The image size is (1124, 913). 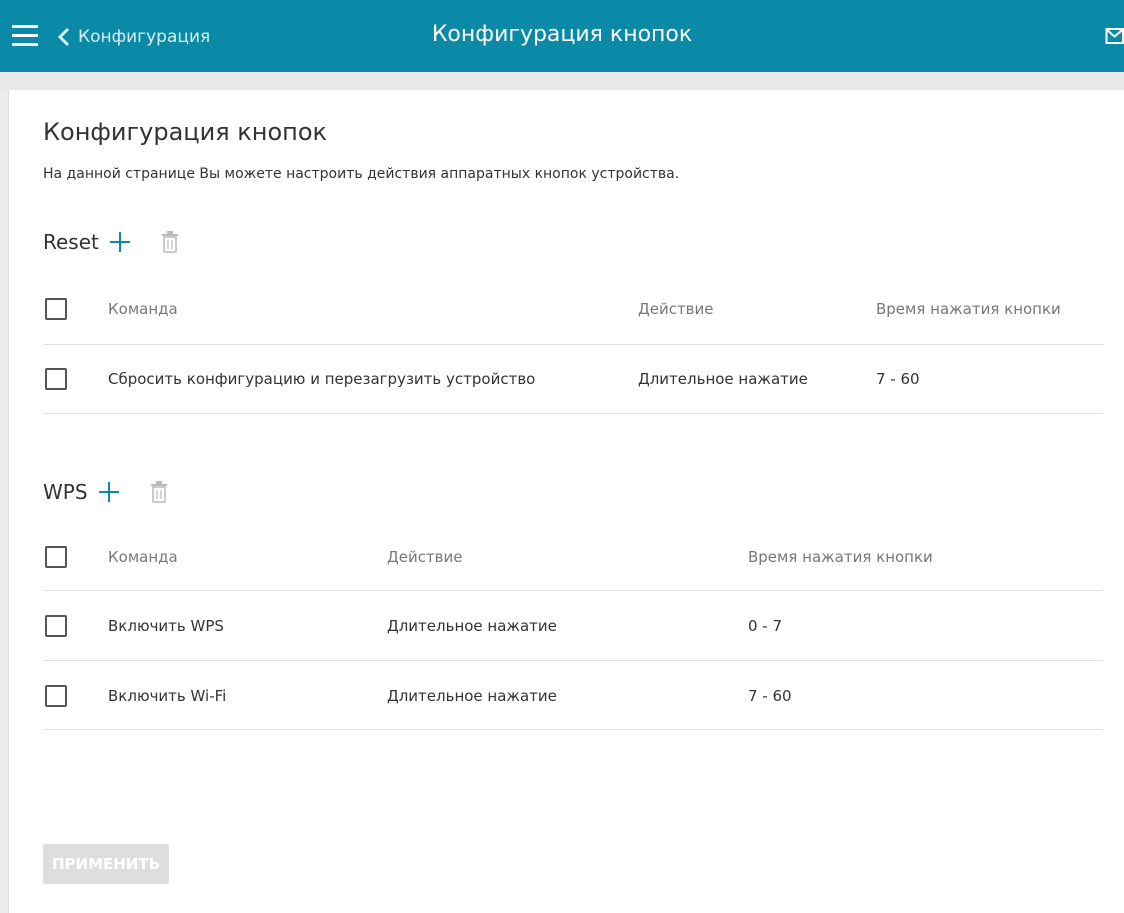 I want to click on mail-icon, so click(x=1114, y=36).